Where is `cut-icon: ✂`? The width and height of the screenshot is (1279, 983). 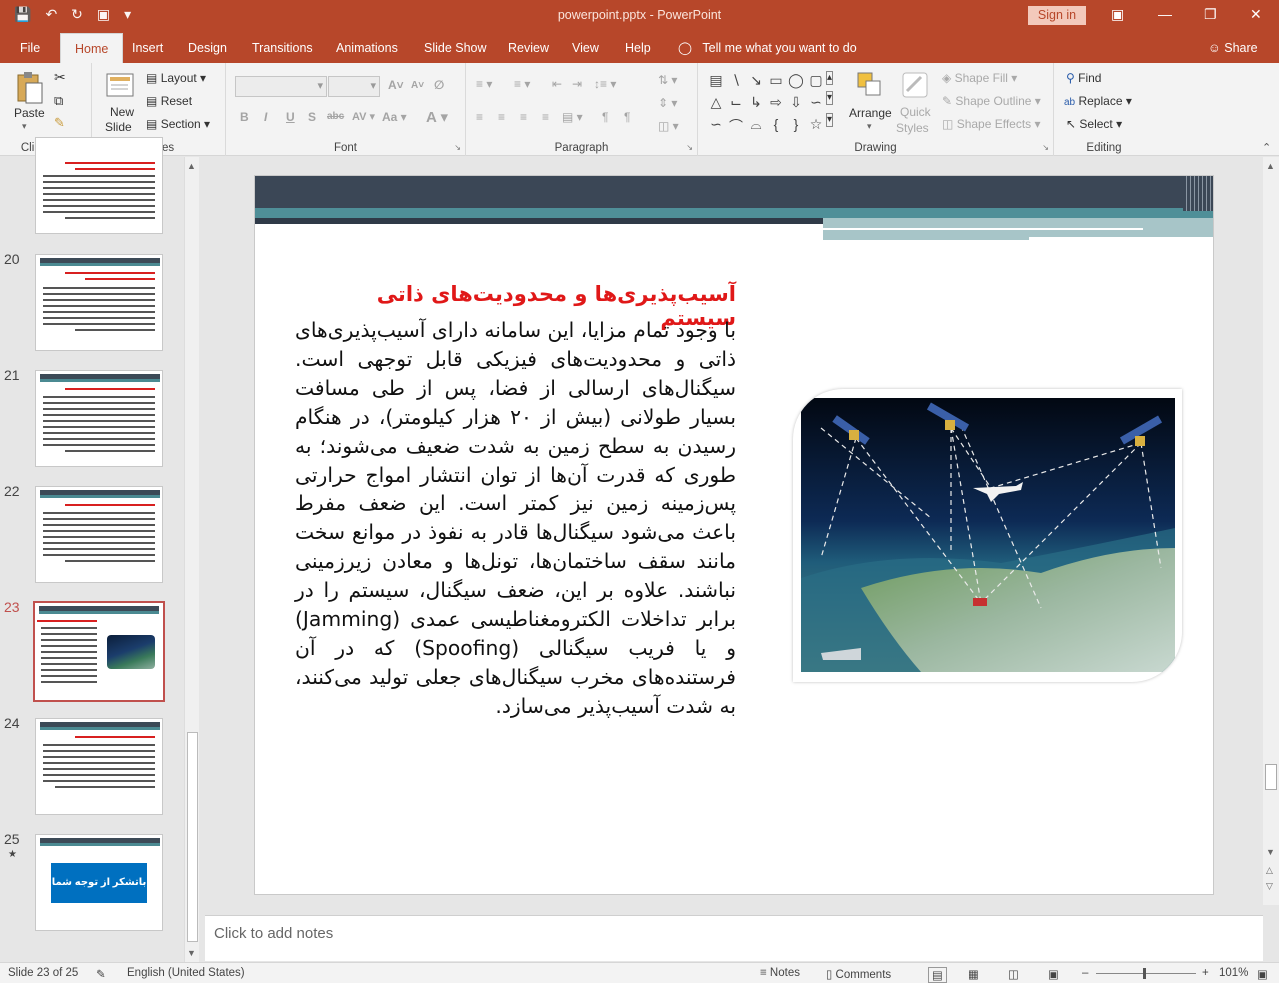
cut-icon: ✂ is located at coordinates (60, 77).